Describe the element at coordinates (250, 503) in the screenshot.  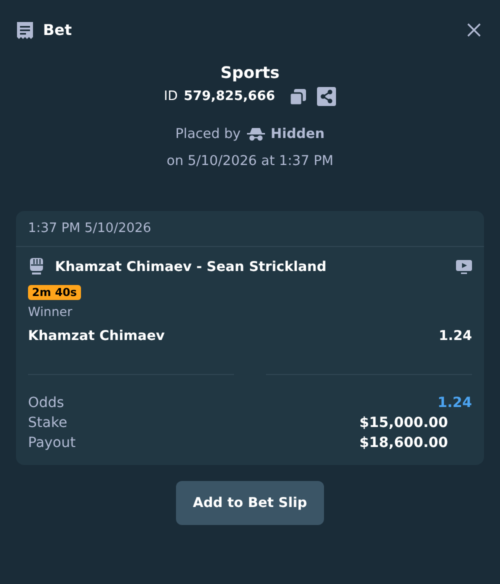
I see `add-to-bet-slip-button: Add to Bet Slip` at that location.